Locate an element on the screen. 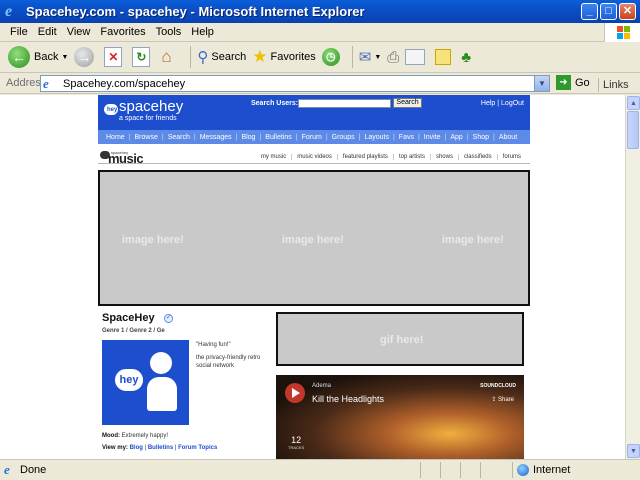 Image resolution: width=640 pixels, height=480 pixels. music-link-my-music: my music is located at coordinates (273, 157).